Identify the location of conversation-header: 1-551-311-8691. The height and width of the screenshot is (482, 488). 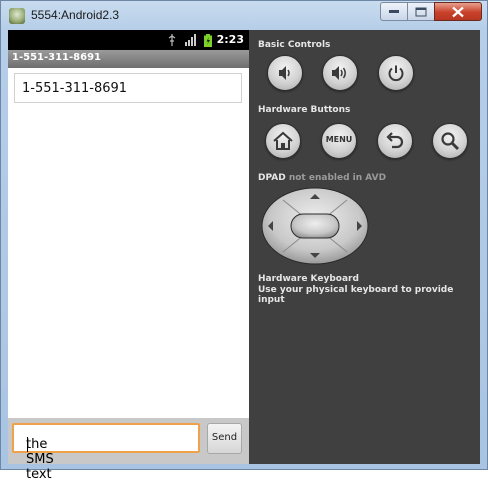
(128, 59).